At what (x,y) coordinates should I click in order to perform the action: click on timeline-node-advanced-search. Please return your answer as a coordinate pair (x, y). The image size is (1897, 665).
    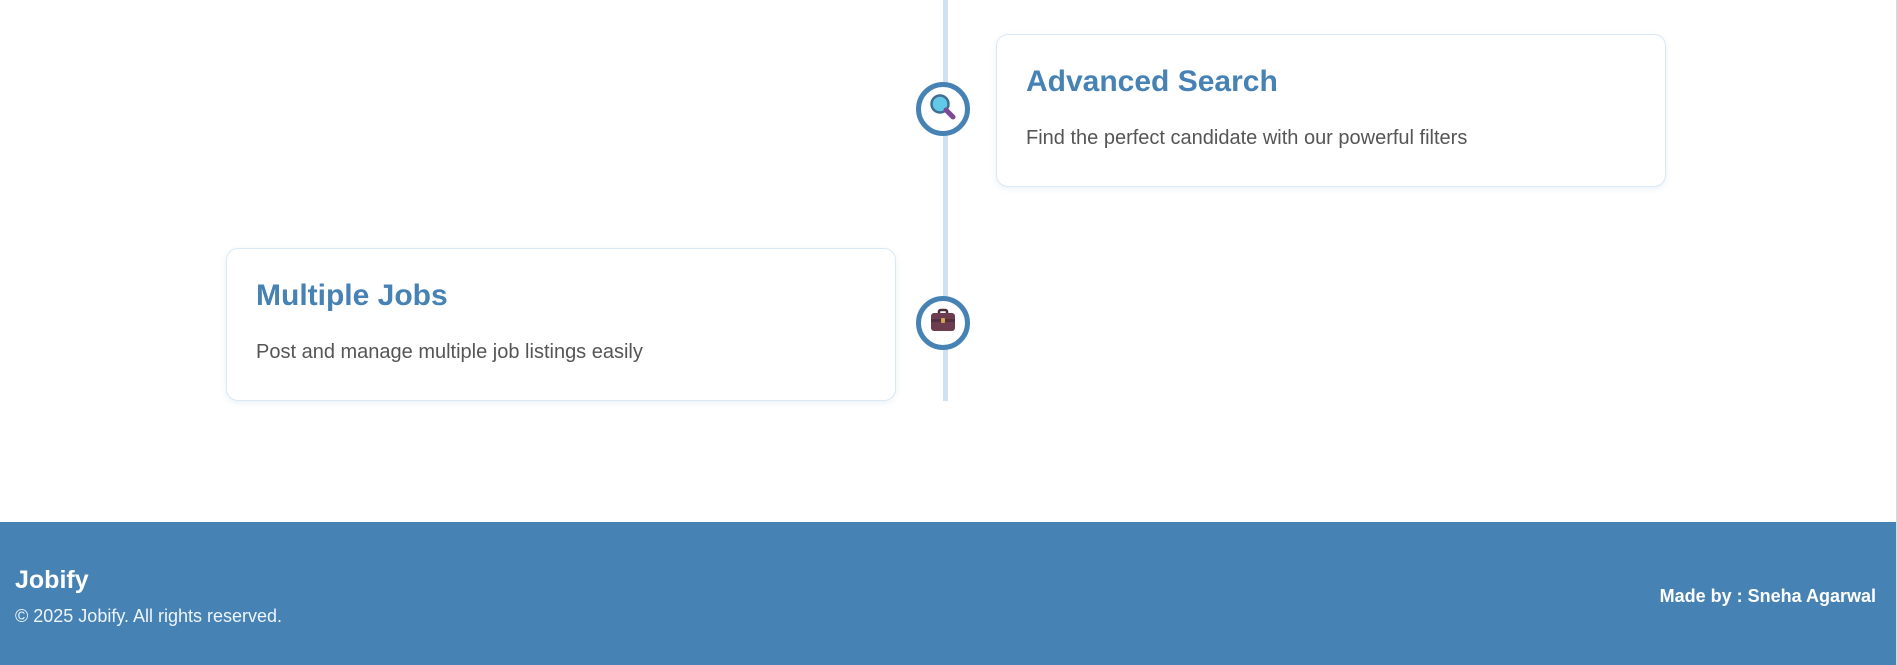
    Looking at the image, I should click on (943, 109).